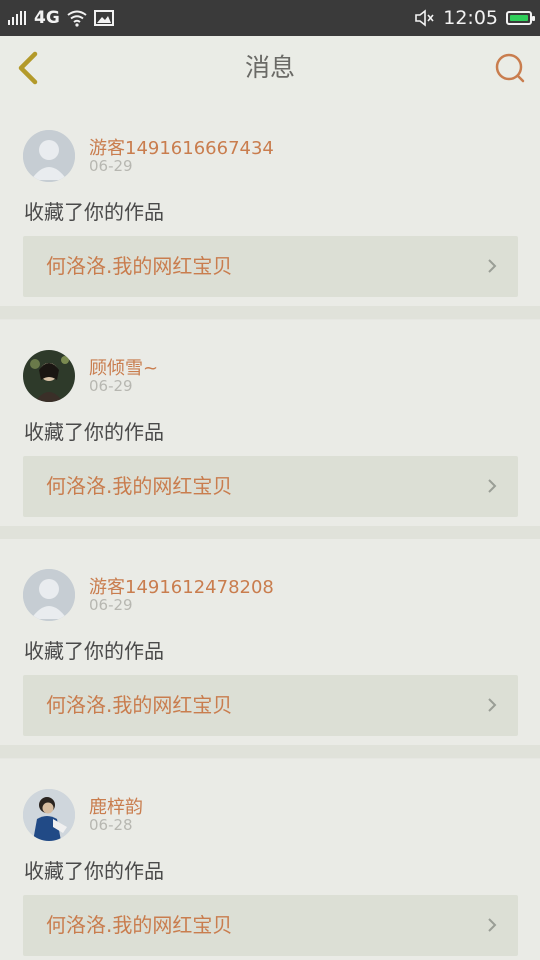 The image size is (540, 960). Describe the element at coordinates (520, 18) in the screenshot. I see `battery-icon` at that location.